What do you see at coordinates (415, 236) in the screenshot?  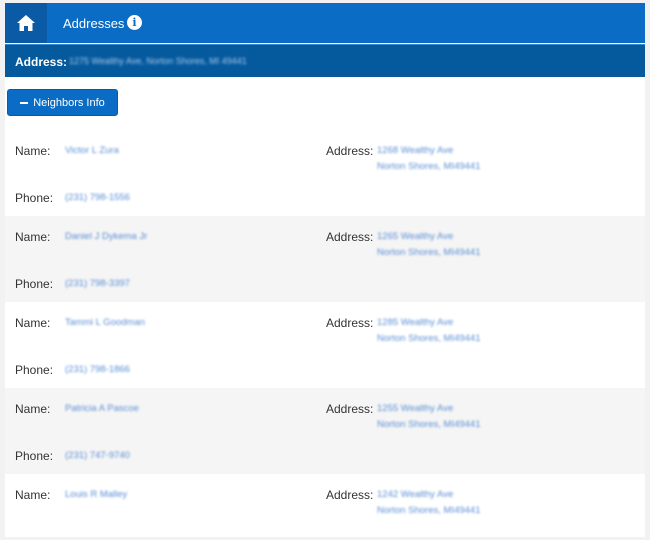 I see `neighbor-street: 1265 Wealthy Ave` at bounding box center [415, 236].